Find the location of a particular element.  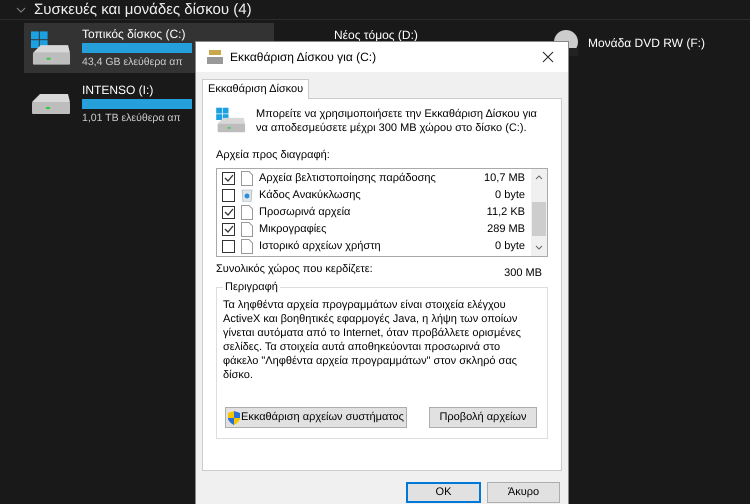

file-row: Αρχεία βελτιστοποίησης παράδοσης 10,7 MB is located at coordinates (374, 178).